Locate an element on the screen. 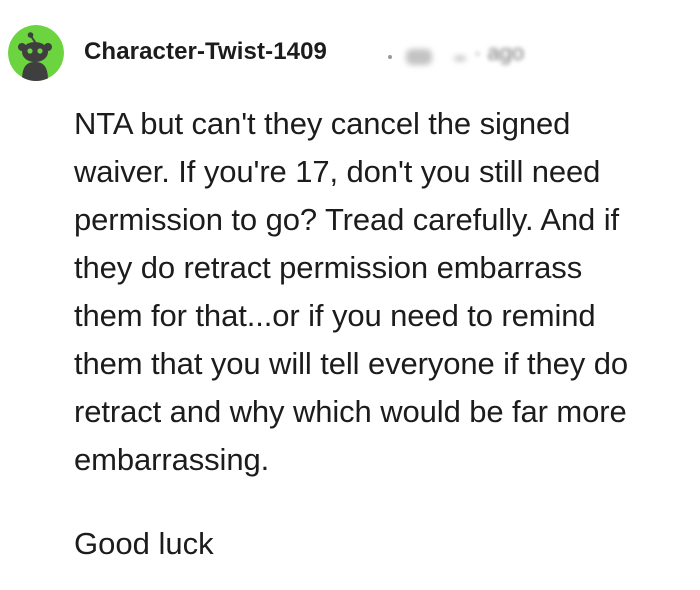 The height and width of the screenshot is (590, 700). comment-body-line: embarrassing. is located at coordinates (172, 459).